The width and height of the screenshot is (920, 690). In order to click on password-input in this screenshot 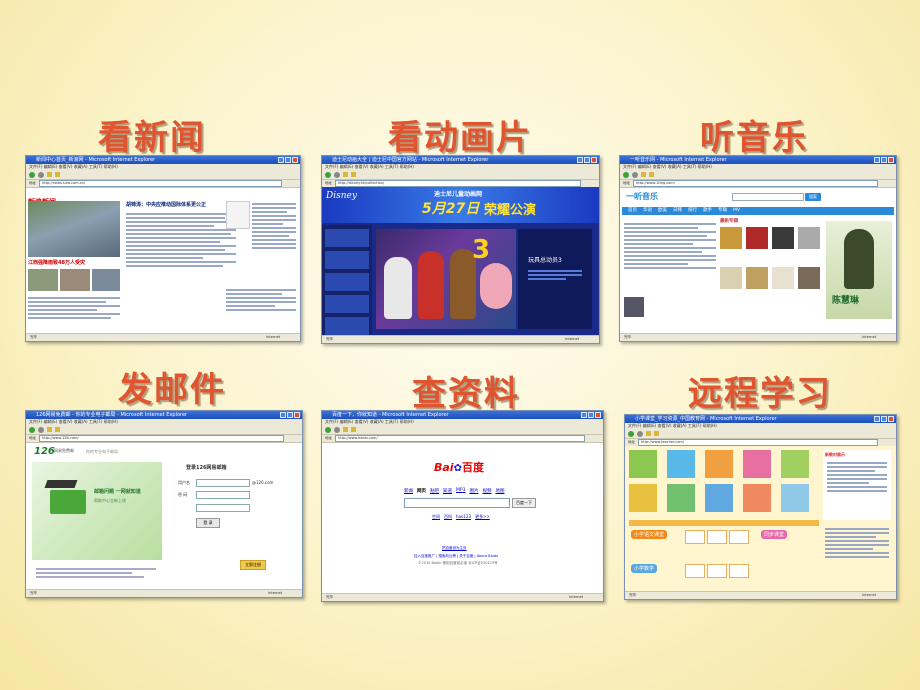, I will do `click(223, 495)`.